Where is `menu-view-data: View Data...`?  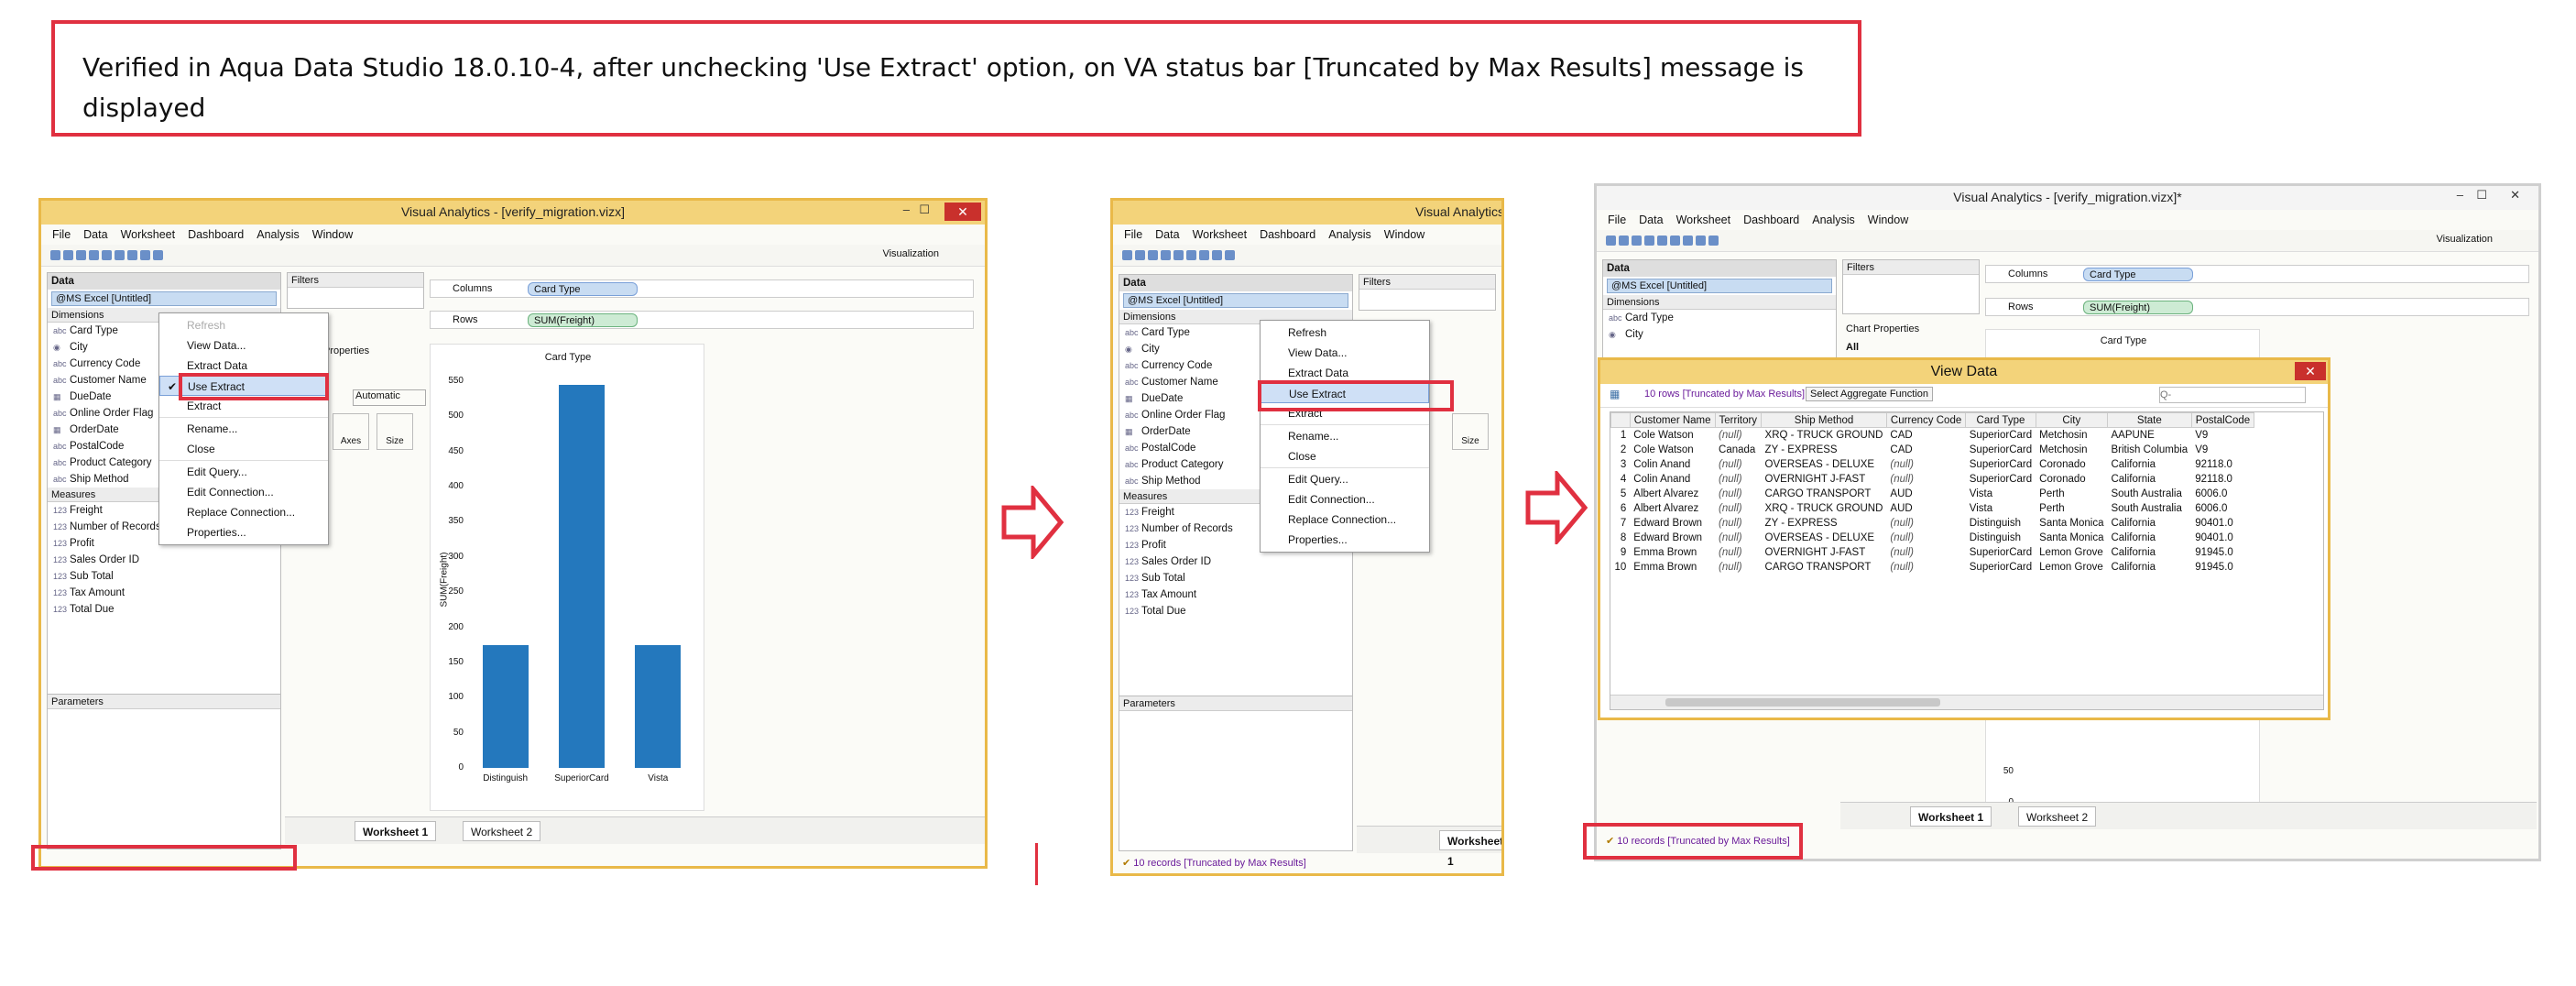
menu-view-data: View Data... is located at coordinates (244, 345).